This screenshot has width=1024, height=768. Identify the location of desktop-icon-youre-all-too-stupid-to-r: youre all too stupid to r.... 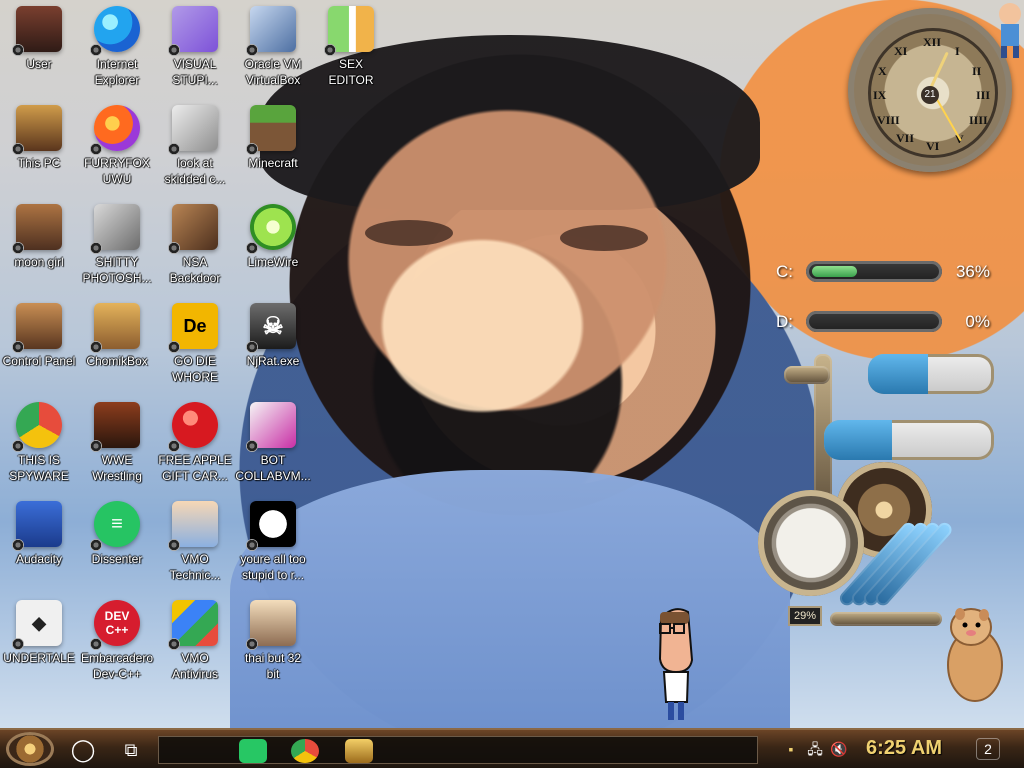
(273, 541).